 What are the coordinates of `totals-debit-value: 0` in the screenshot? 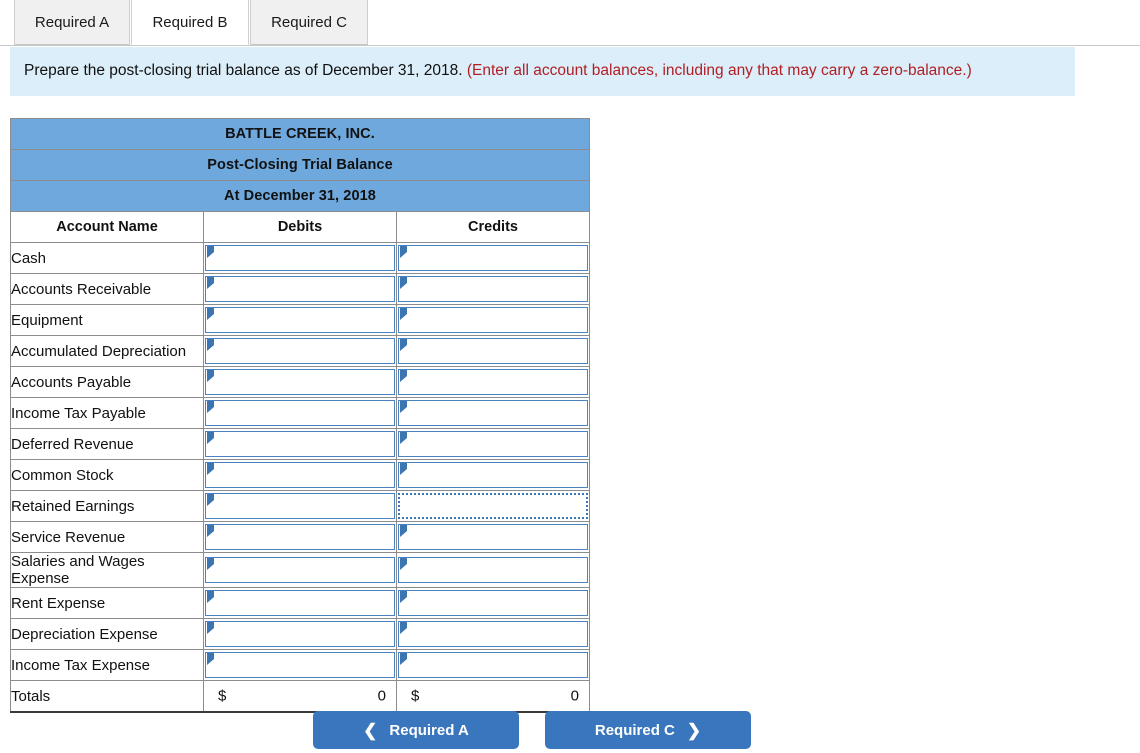 It's located at (381, 696).